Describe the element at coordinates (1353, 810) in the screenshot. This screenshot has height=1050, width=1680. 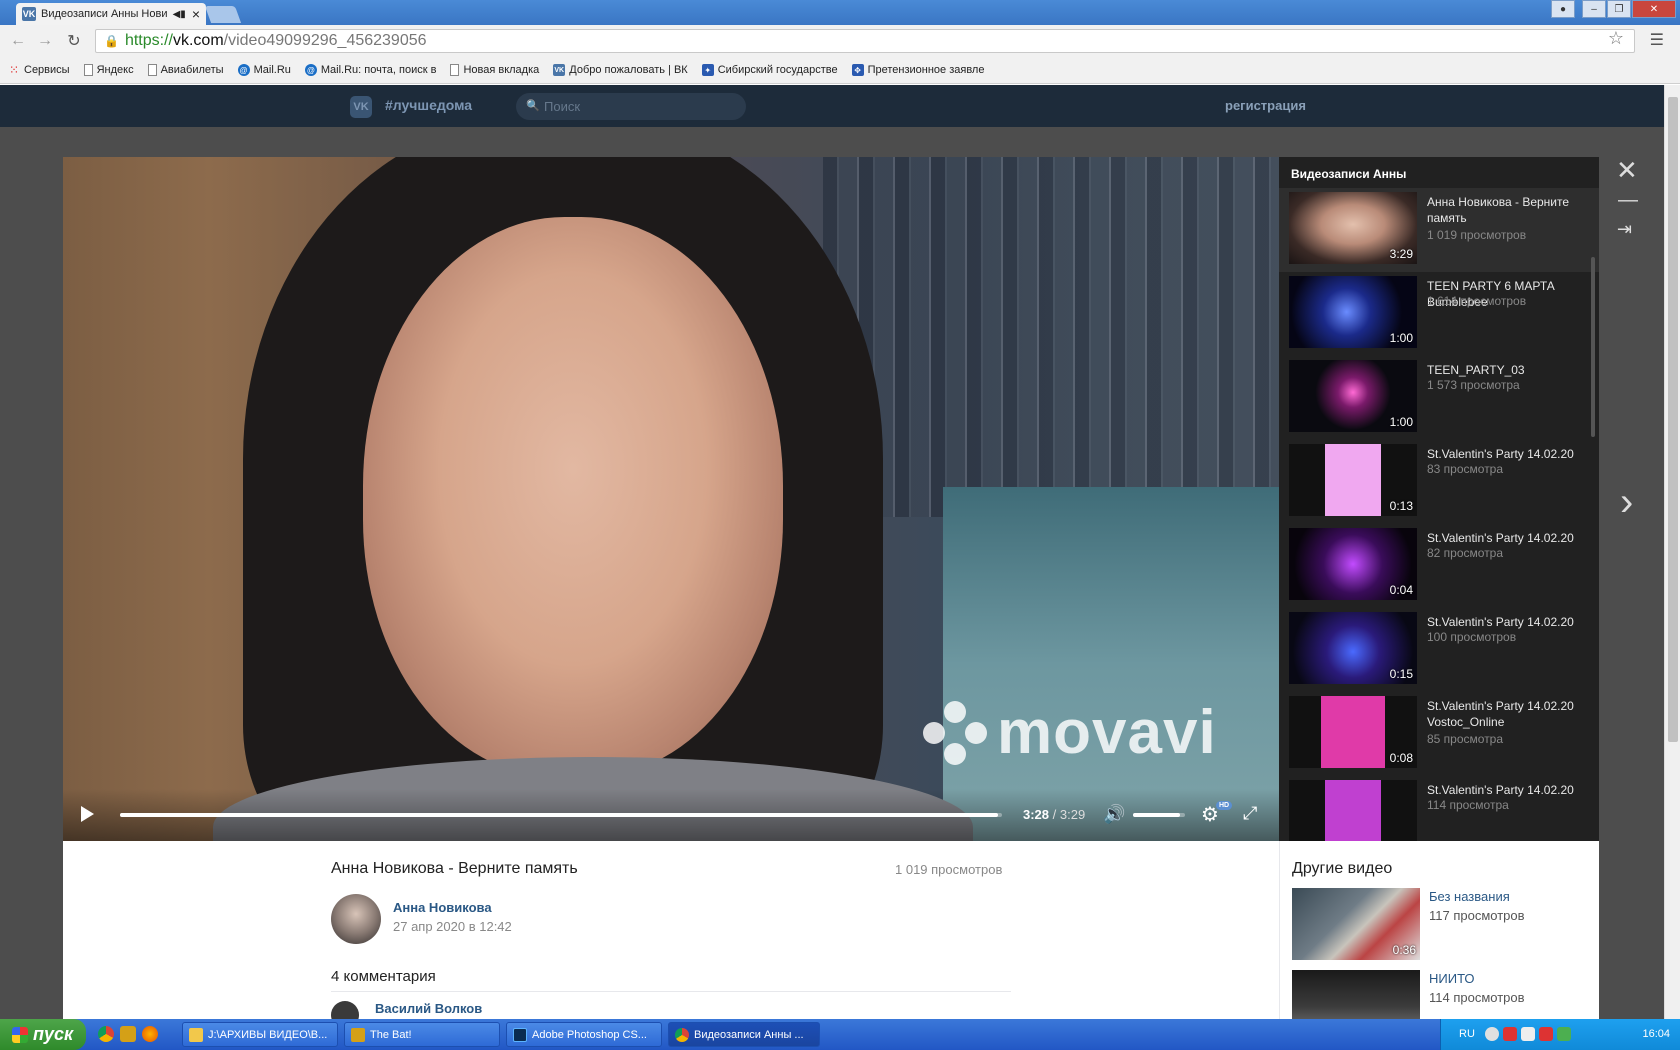
I see `playlist-thumbnail` at that location.